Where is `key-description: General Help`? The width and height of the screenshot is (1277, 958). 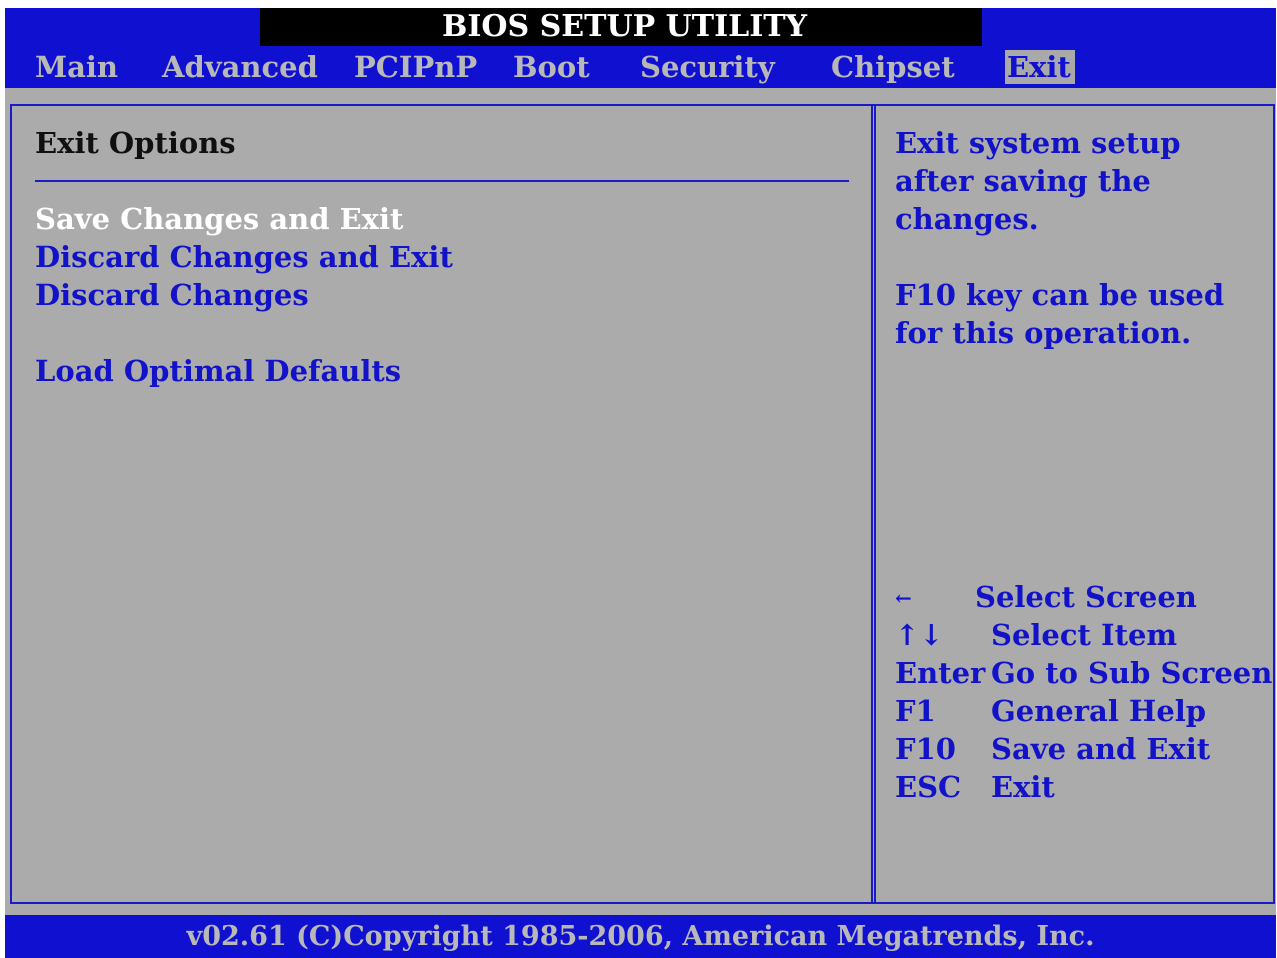 key-description: General Help is located at coordinates (1099, 711).